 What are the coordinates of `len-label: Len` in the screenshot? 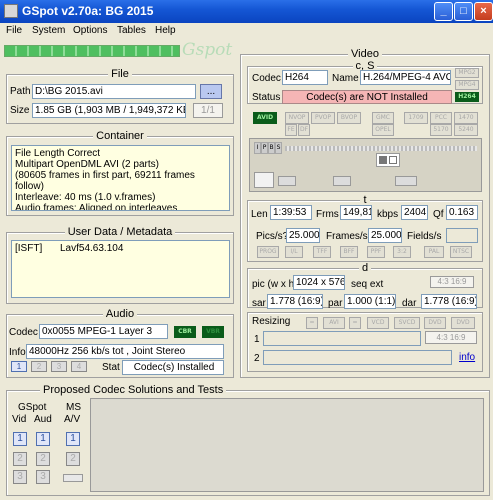 It's located at (259, 214).